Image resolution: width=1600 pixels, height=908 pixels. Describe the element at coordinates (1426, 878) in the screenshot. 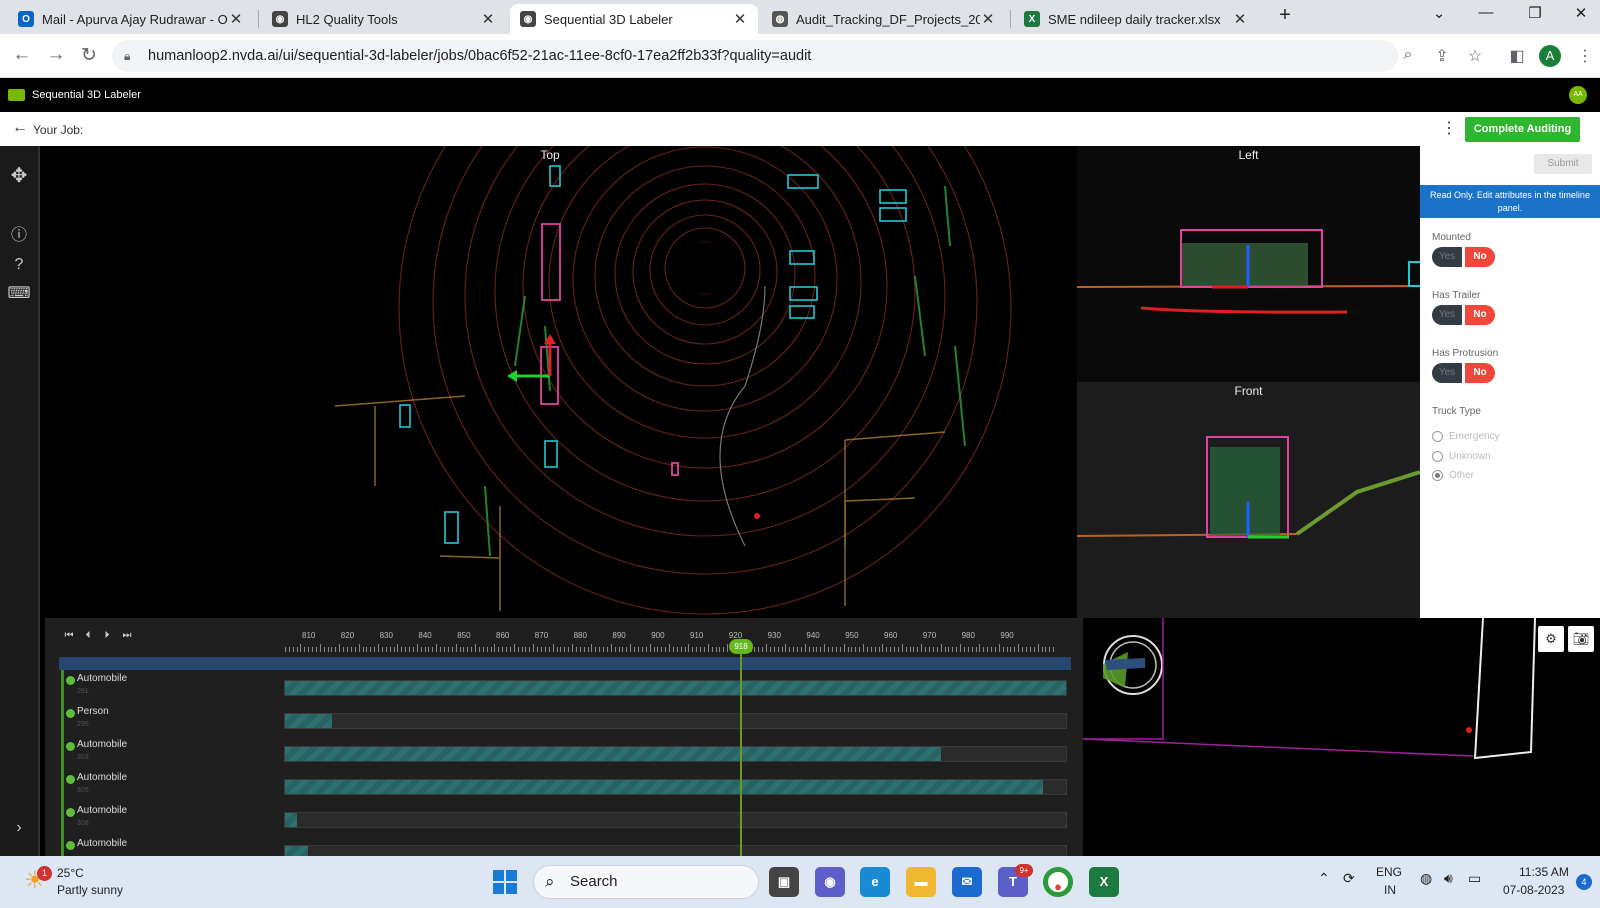

I see `network-globe-icon: ◍` at that location.